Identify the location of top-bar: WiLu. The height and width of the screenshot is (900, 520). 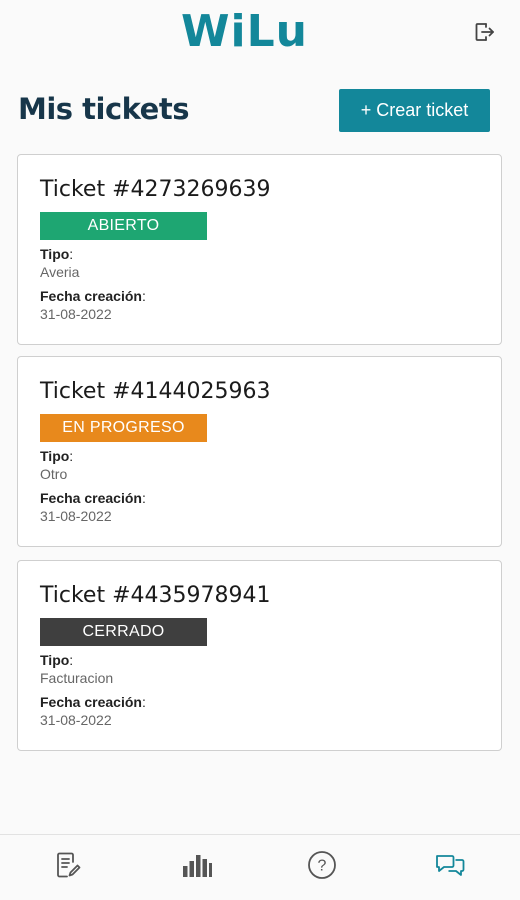
(260, 35).